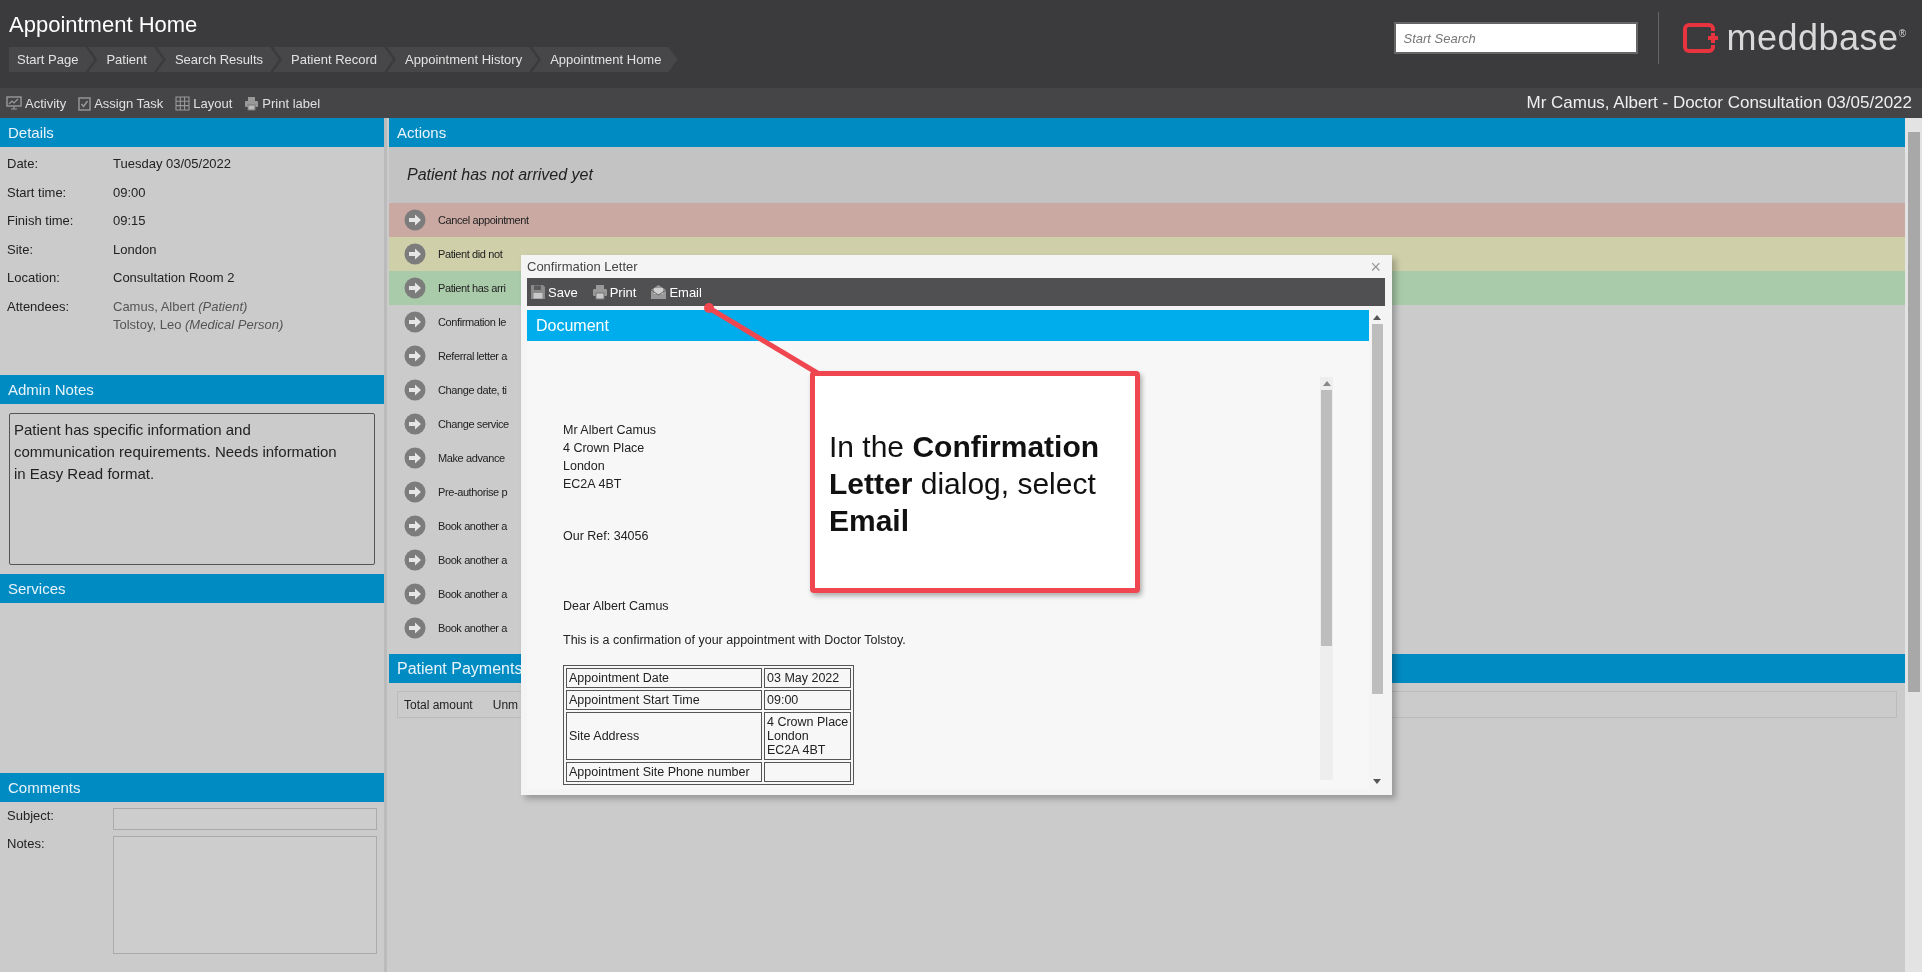  What do you see at coordinates (192, 489) in the screenshot?
I see `admin-notes-box: Patient has specific information and communication requirements. Needs information in Easy Read format.` at bounding box center [192, 489].